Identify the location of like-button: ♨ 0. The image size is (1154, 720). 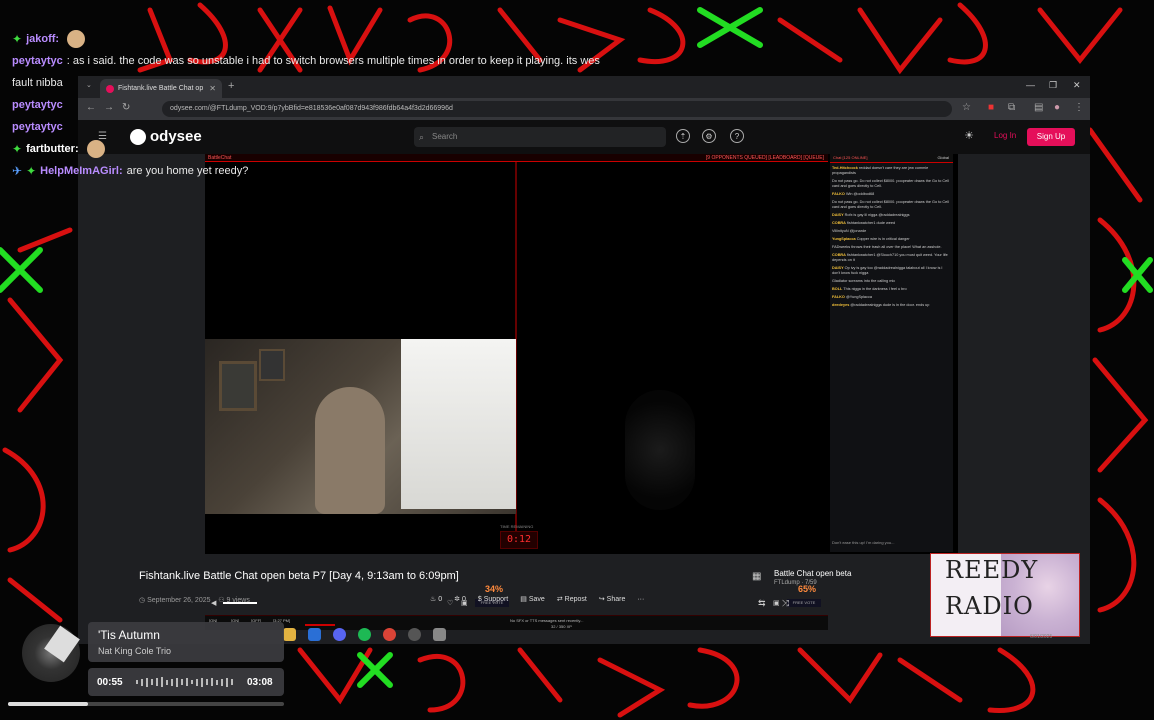
(436, 599).